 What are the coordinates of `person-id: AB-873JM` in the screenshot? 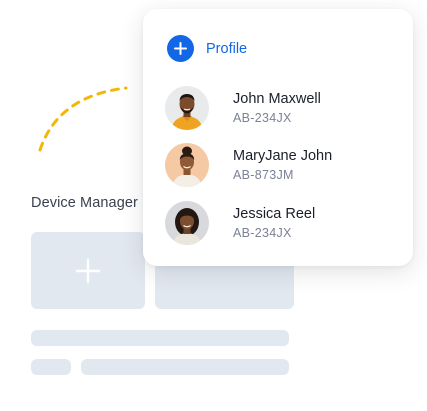 It's located at (263, 175).